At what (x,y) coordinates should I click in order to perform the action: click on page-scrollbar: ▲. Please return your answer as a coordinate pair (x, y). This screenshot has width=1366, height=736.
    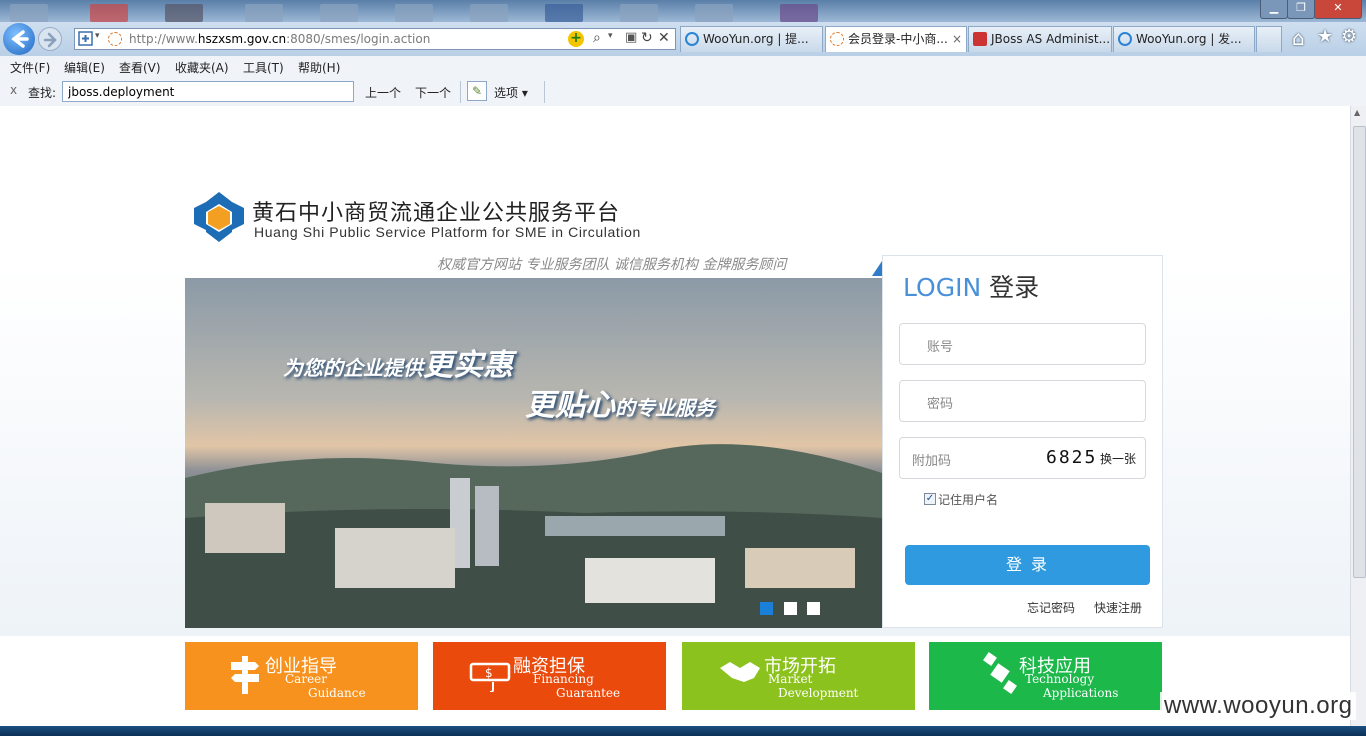
    Looking at the image, I should click on (1358, 421).